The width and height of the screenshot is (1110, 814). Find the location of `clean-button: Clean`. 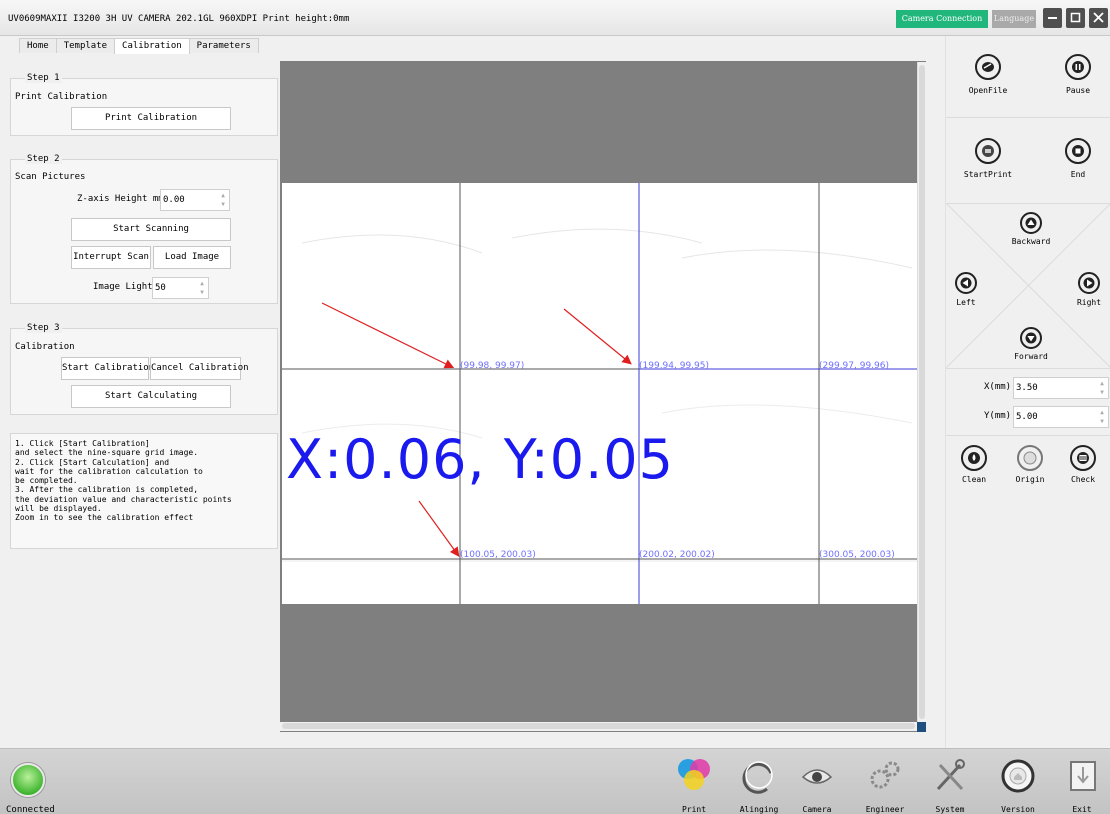

clean-button: Clean is located at coordinates (974, 464).